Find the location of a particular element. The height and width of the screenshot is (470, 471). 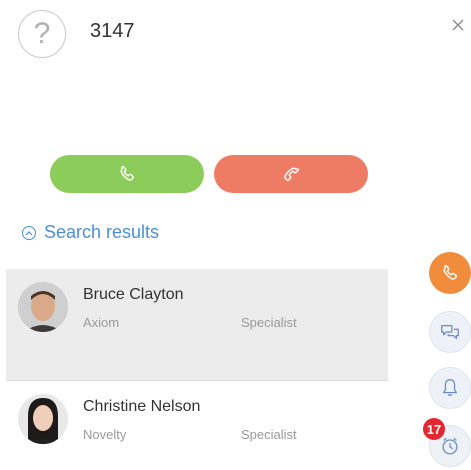

caller-number: 3147 is located at coordinates (112, 31).